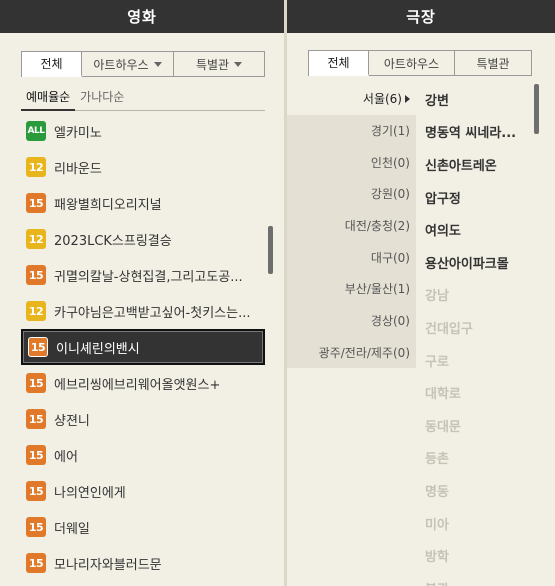  What do you see at coordinates (477, 197) in the screenshot?
I see `theater-list-item: 압구정` at bounding box center [477, 197].